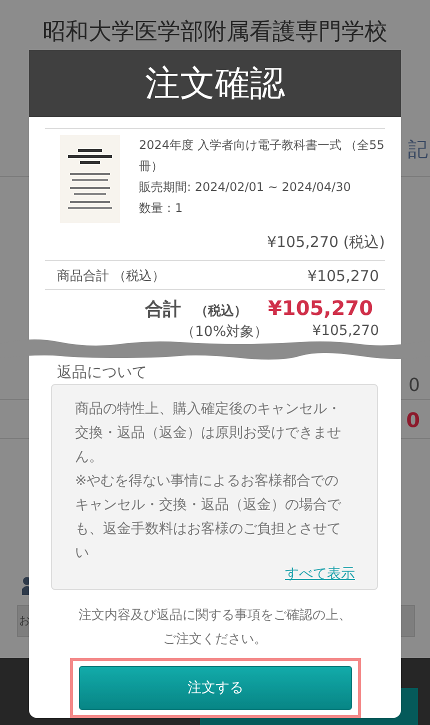  Describe the element at coordinates (208, 517) in the screenshot. I see `returns-text: ※やむを得ない事情によるお客様都合でのキャンセル・交換・返品（返金）の場合でも、返金手数料はお客様のご負担とさせてい` at that location.